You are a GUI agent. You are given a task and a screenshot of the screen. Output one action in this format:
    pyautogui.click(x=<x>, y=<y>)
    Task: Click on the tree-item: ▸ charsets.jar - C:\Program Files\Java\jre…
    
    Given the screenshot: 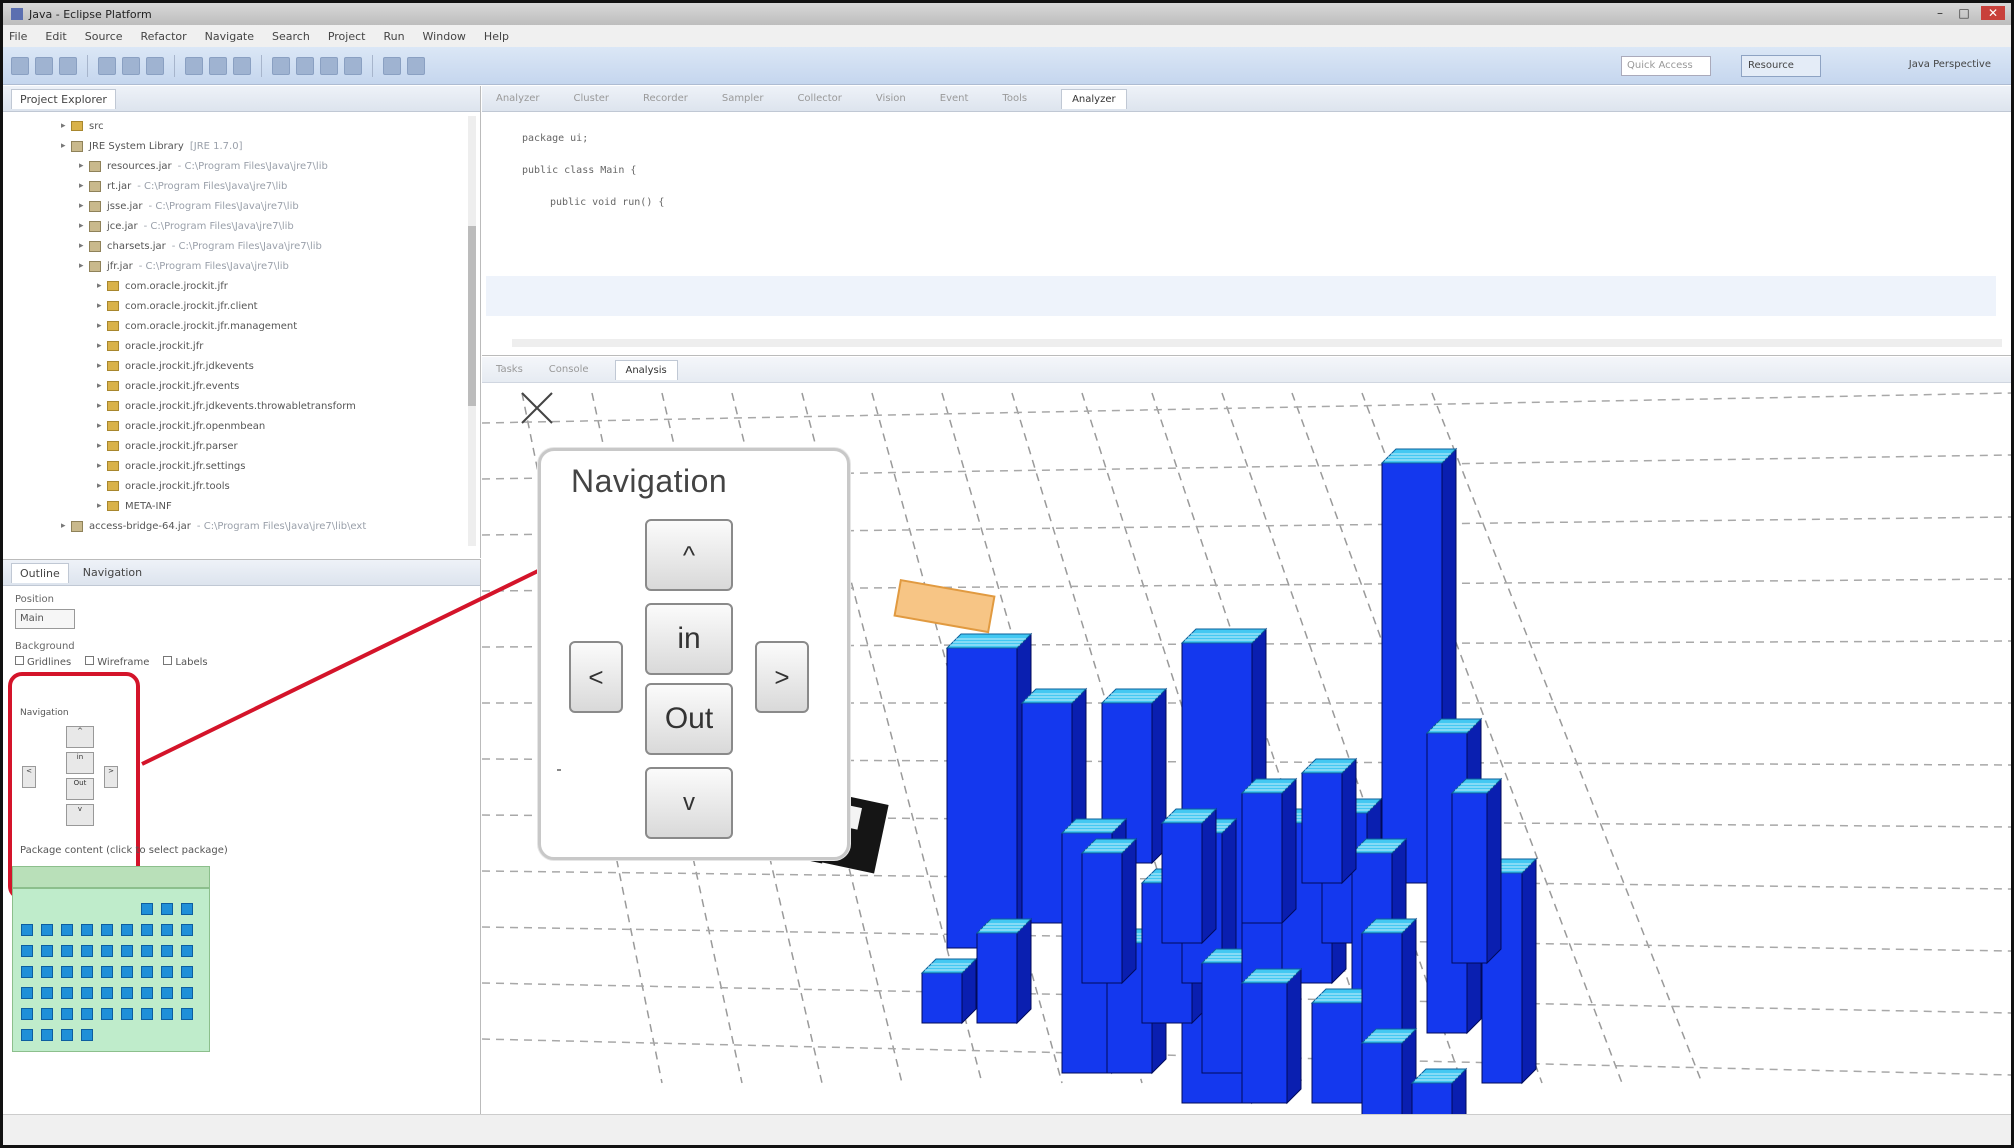 What is the action you would take?
    pyautogui.click(x=246, y=246)
    